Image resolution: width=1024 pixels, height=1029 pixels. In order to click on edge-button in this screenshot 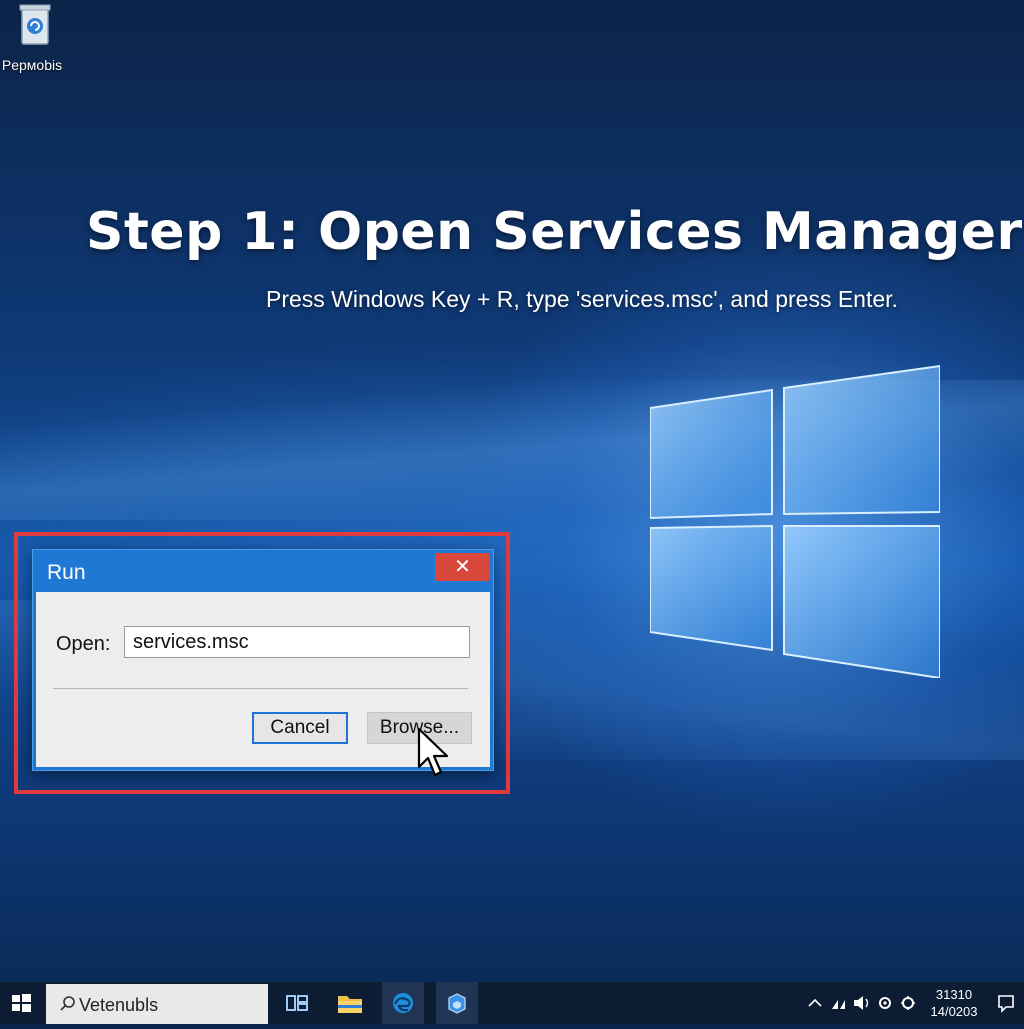, I will do `click(403, 1003)`.